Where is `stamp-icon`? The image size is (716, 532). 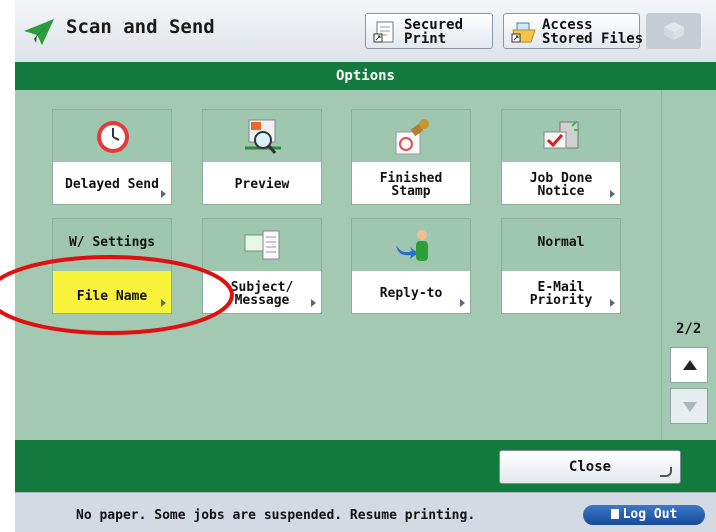
stamp-icon is located at coordinates (412, 137).